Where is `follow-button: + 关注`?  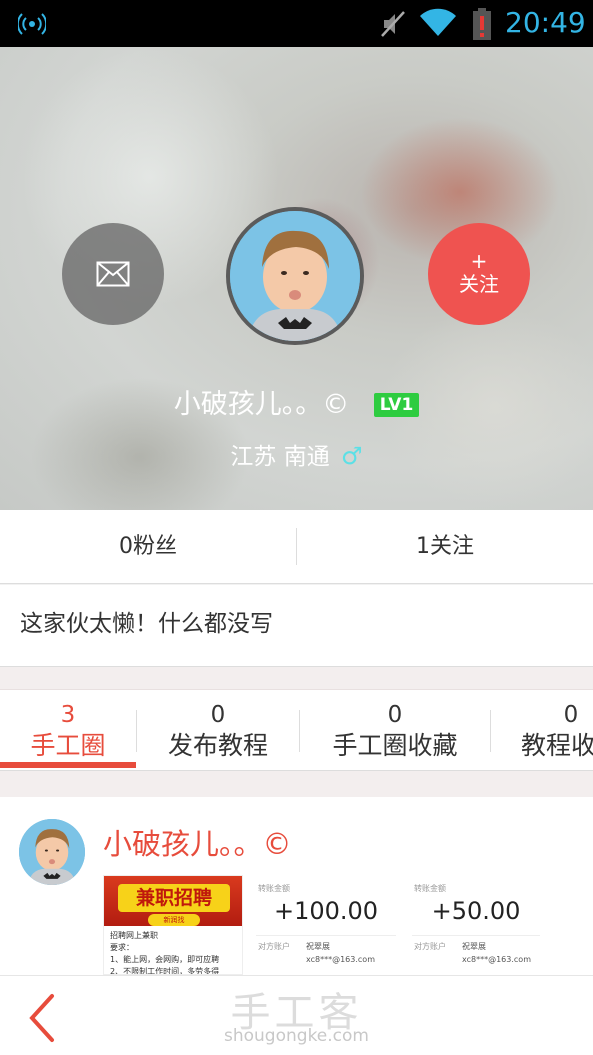
follow-button: + 关注 is located at coordinates (479, 274).